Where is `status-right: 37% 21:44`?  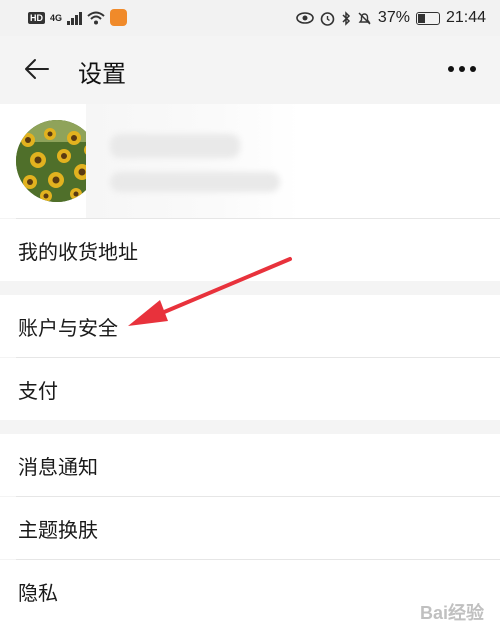
status-right: 37% 21:44 is located at coordinates (391, 18).